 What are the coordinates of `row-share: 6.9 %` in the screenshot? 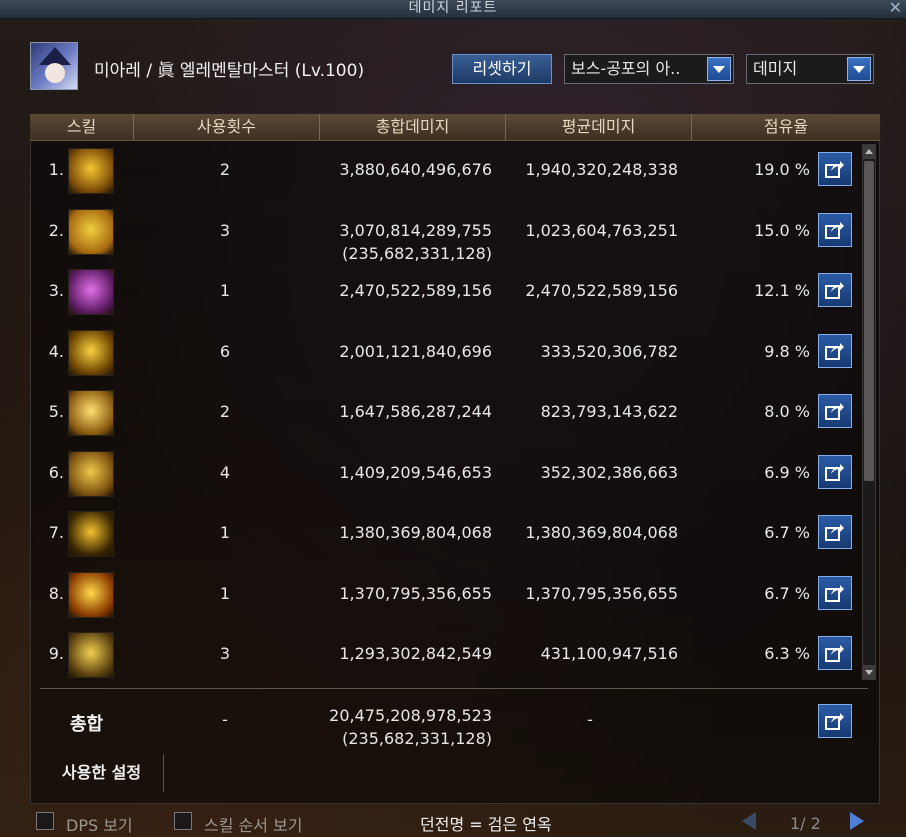 It's located at (787, 472).